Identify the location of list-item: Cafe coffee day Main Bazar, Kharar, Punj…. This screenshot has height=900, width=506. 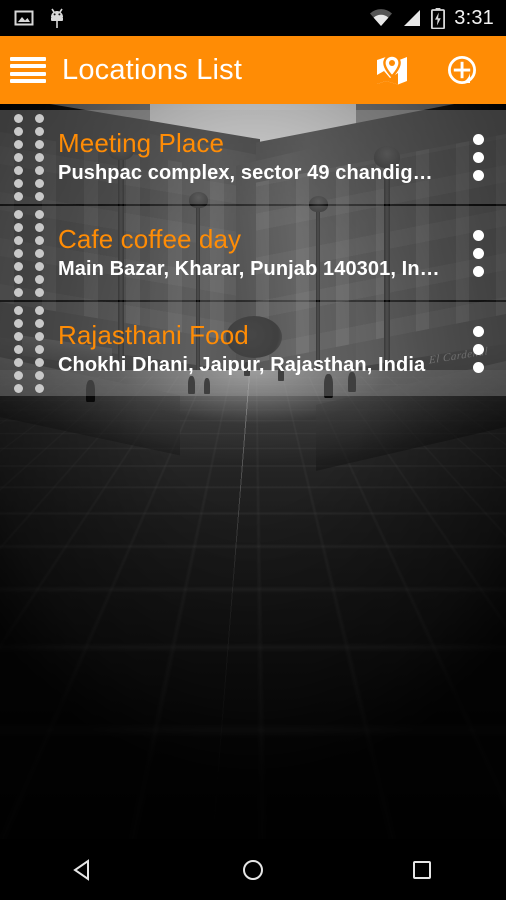
(253, 253).